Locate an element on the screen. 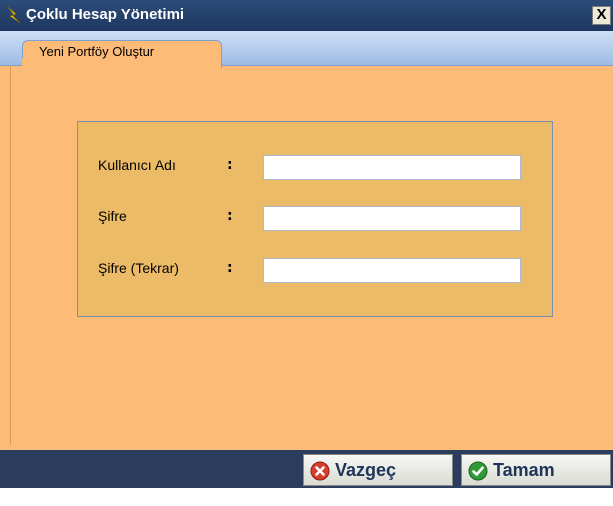  close-button: X is located at coordinates (601, 15).